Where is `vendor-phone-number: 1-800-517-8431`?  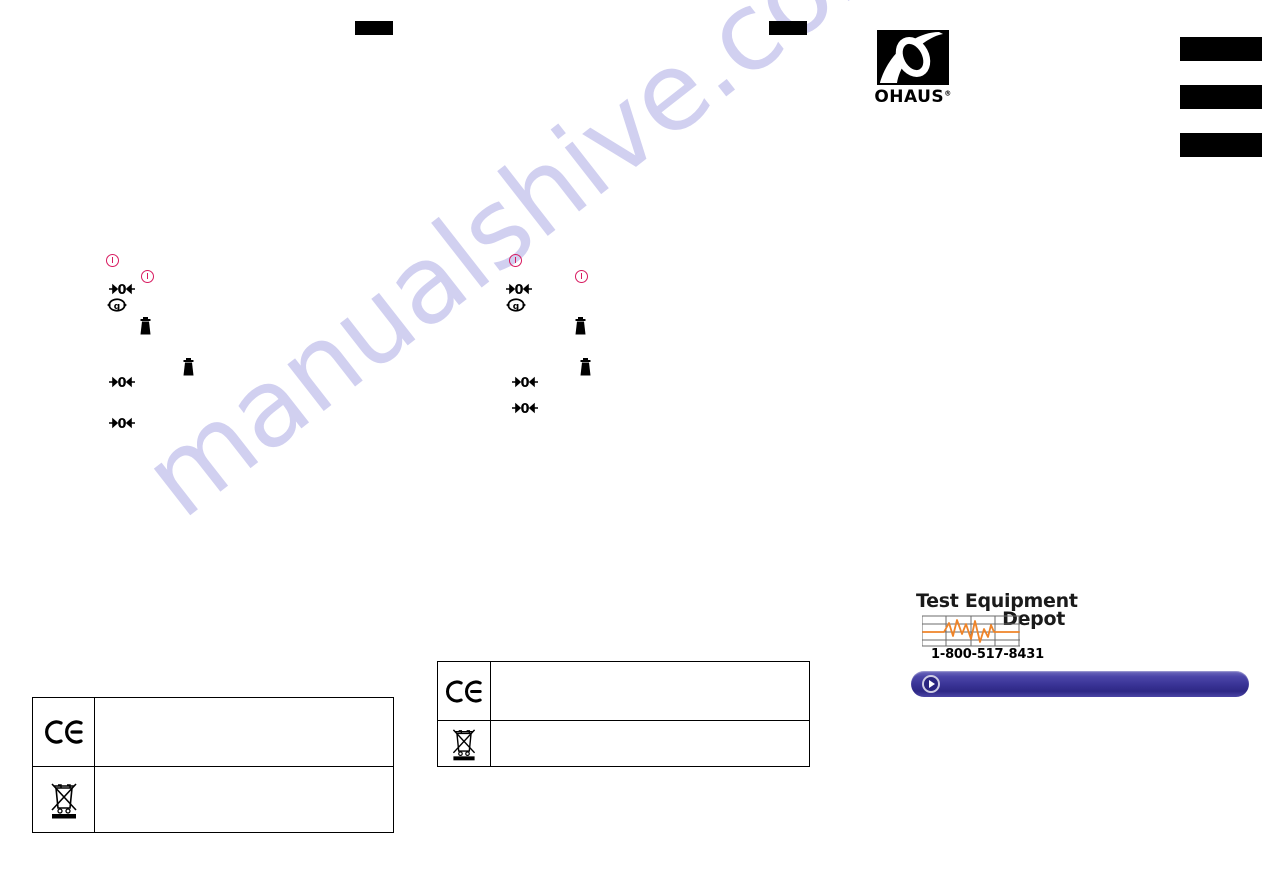 vendor-phone-number: 1-800-517-8431 is located at coordinates (987, 654).